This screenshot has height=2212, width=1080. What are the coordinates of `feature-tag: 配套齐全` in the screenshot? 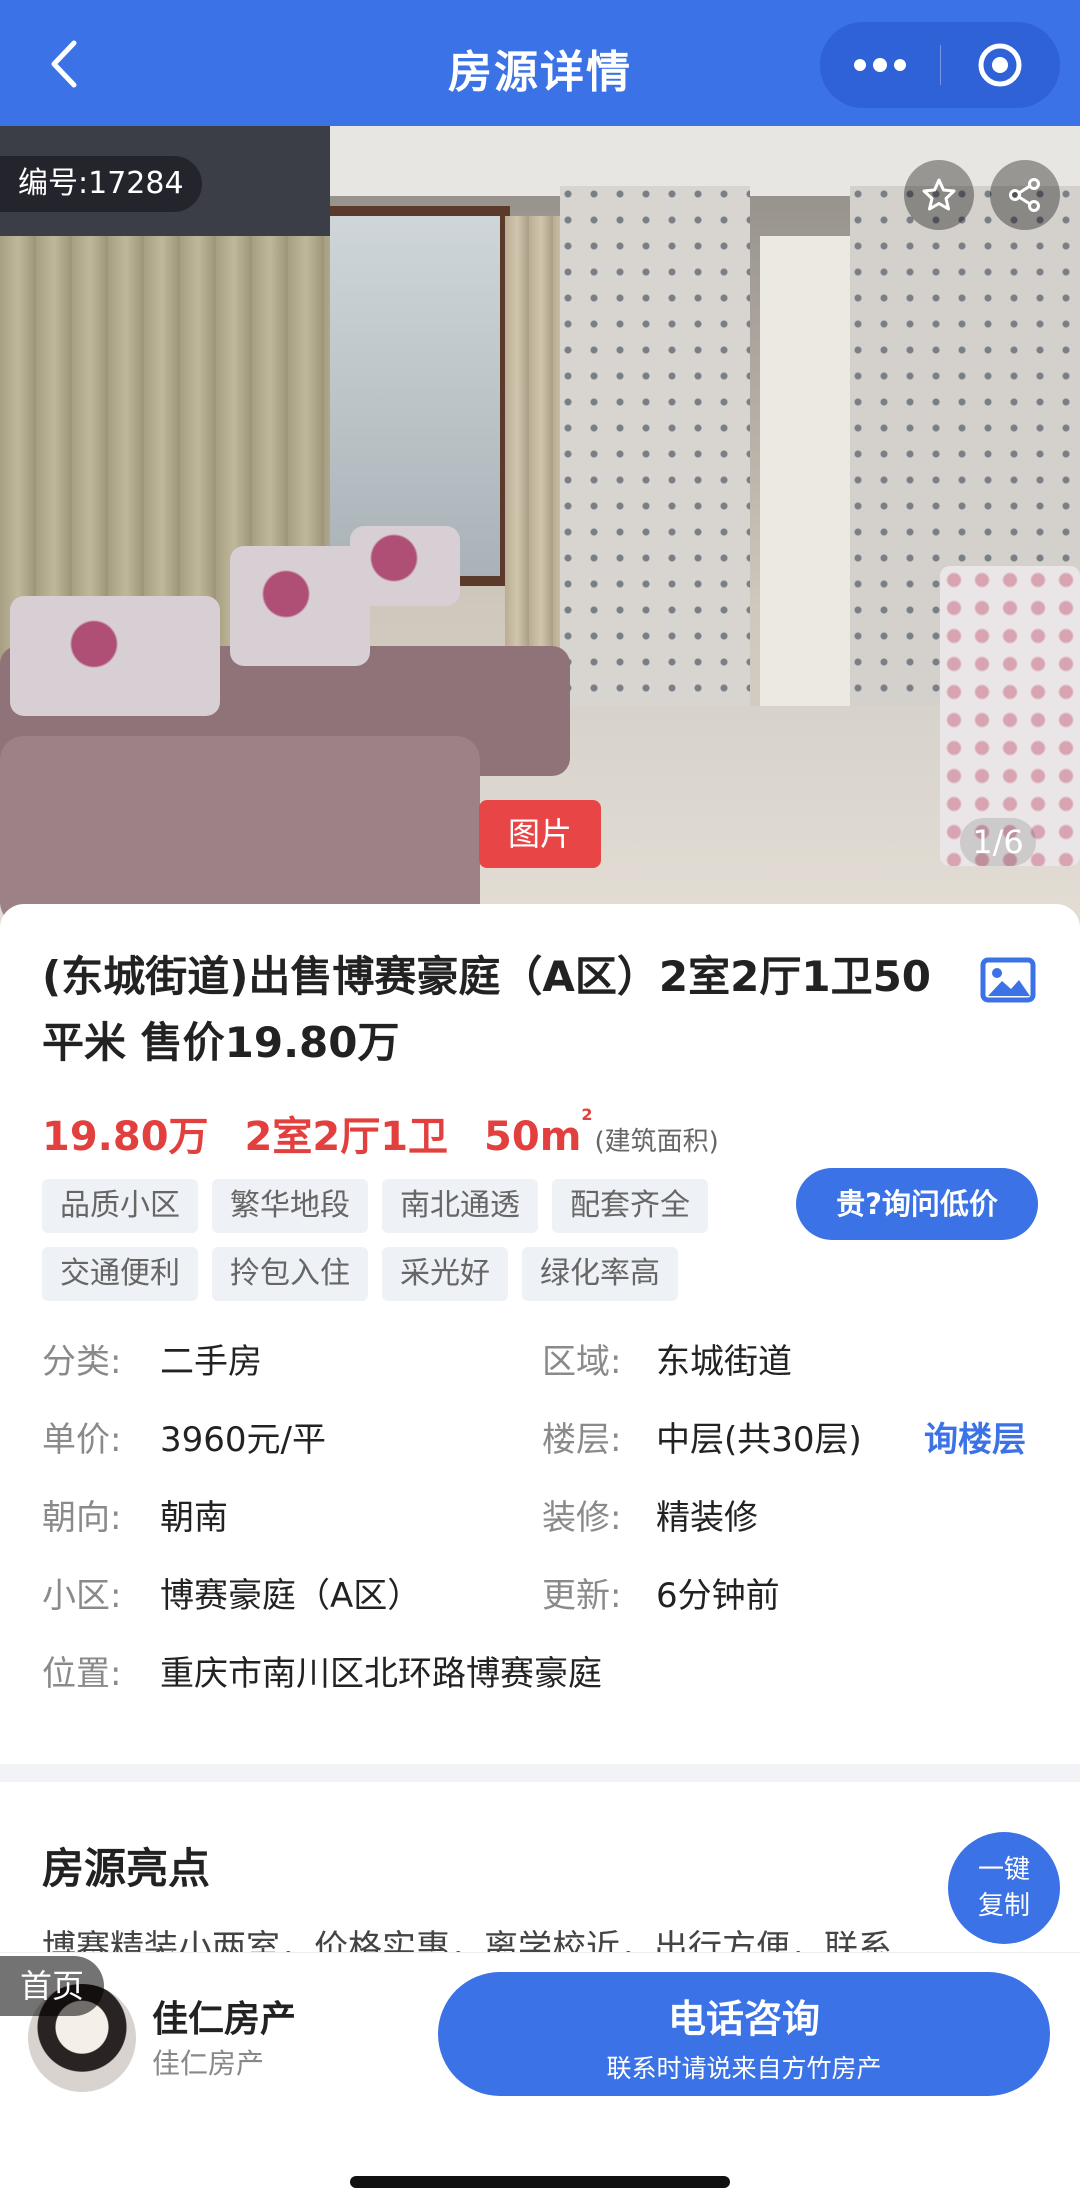 It's located at (630, 1206).